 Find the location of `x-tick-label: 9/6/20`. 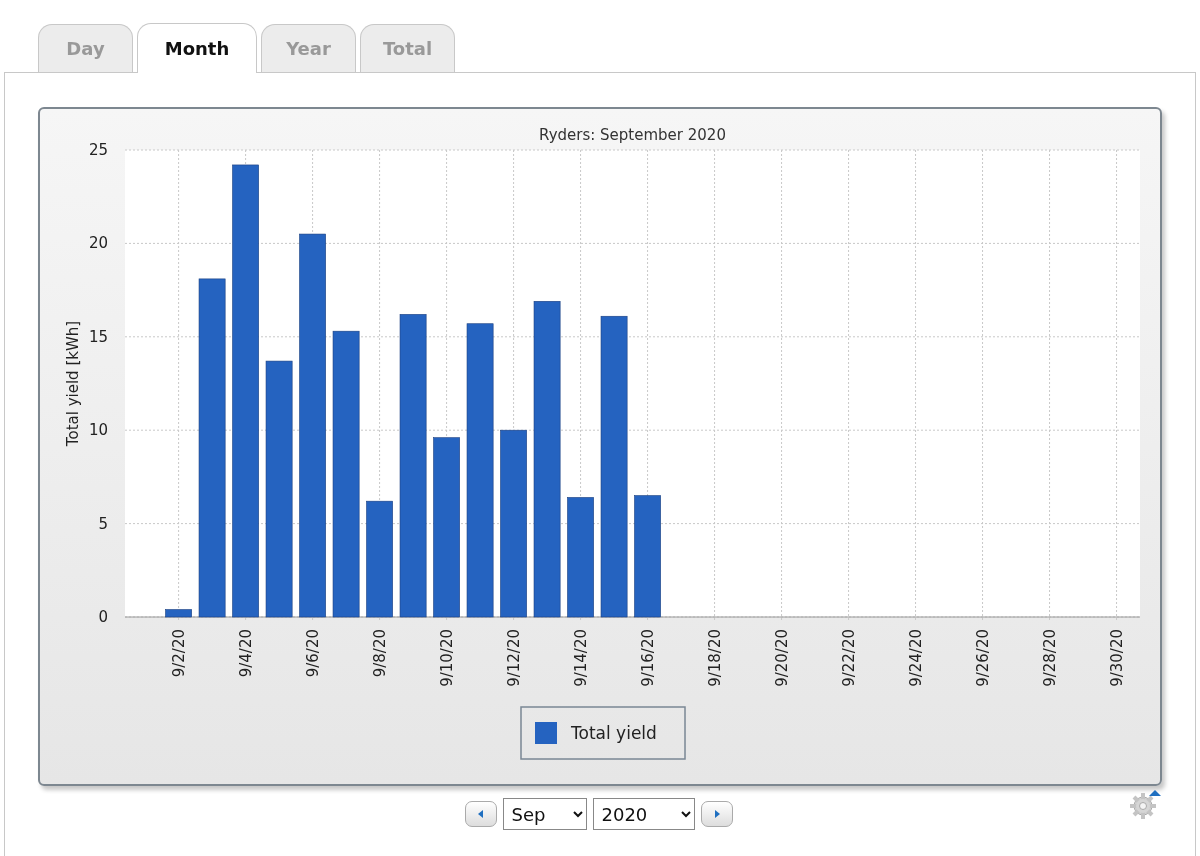

x-tick-label: 9/6/20 is located at coordinates (312, 653).